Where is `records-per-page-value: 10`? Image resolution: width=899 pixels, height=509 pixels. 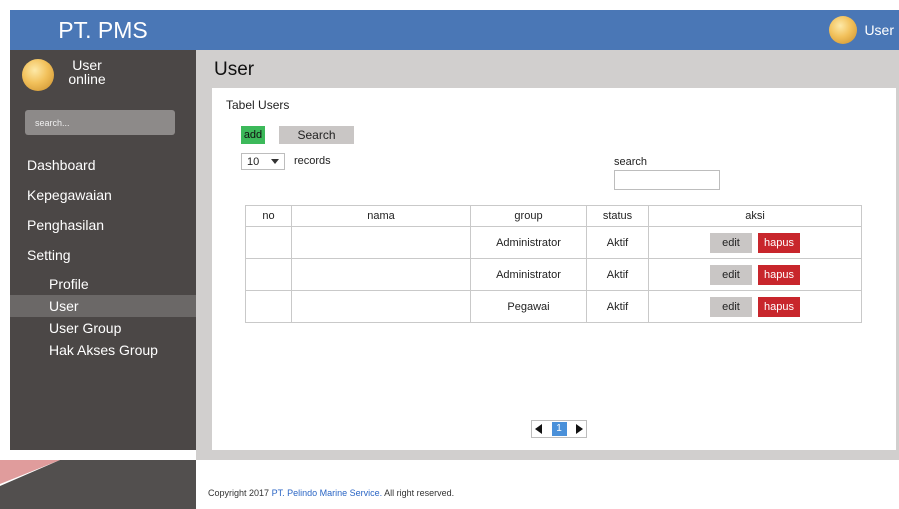 records-per-page-value: 10 is located at coordinates (253, 161).